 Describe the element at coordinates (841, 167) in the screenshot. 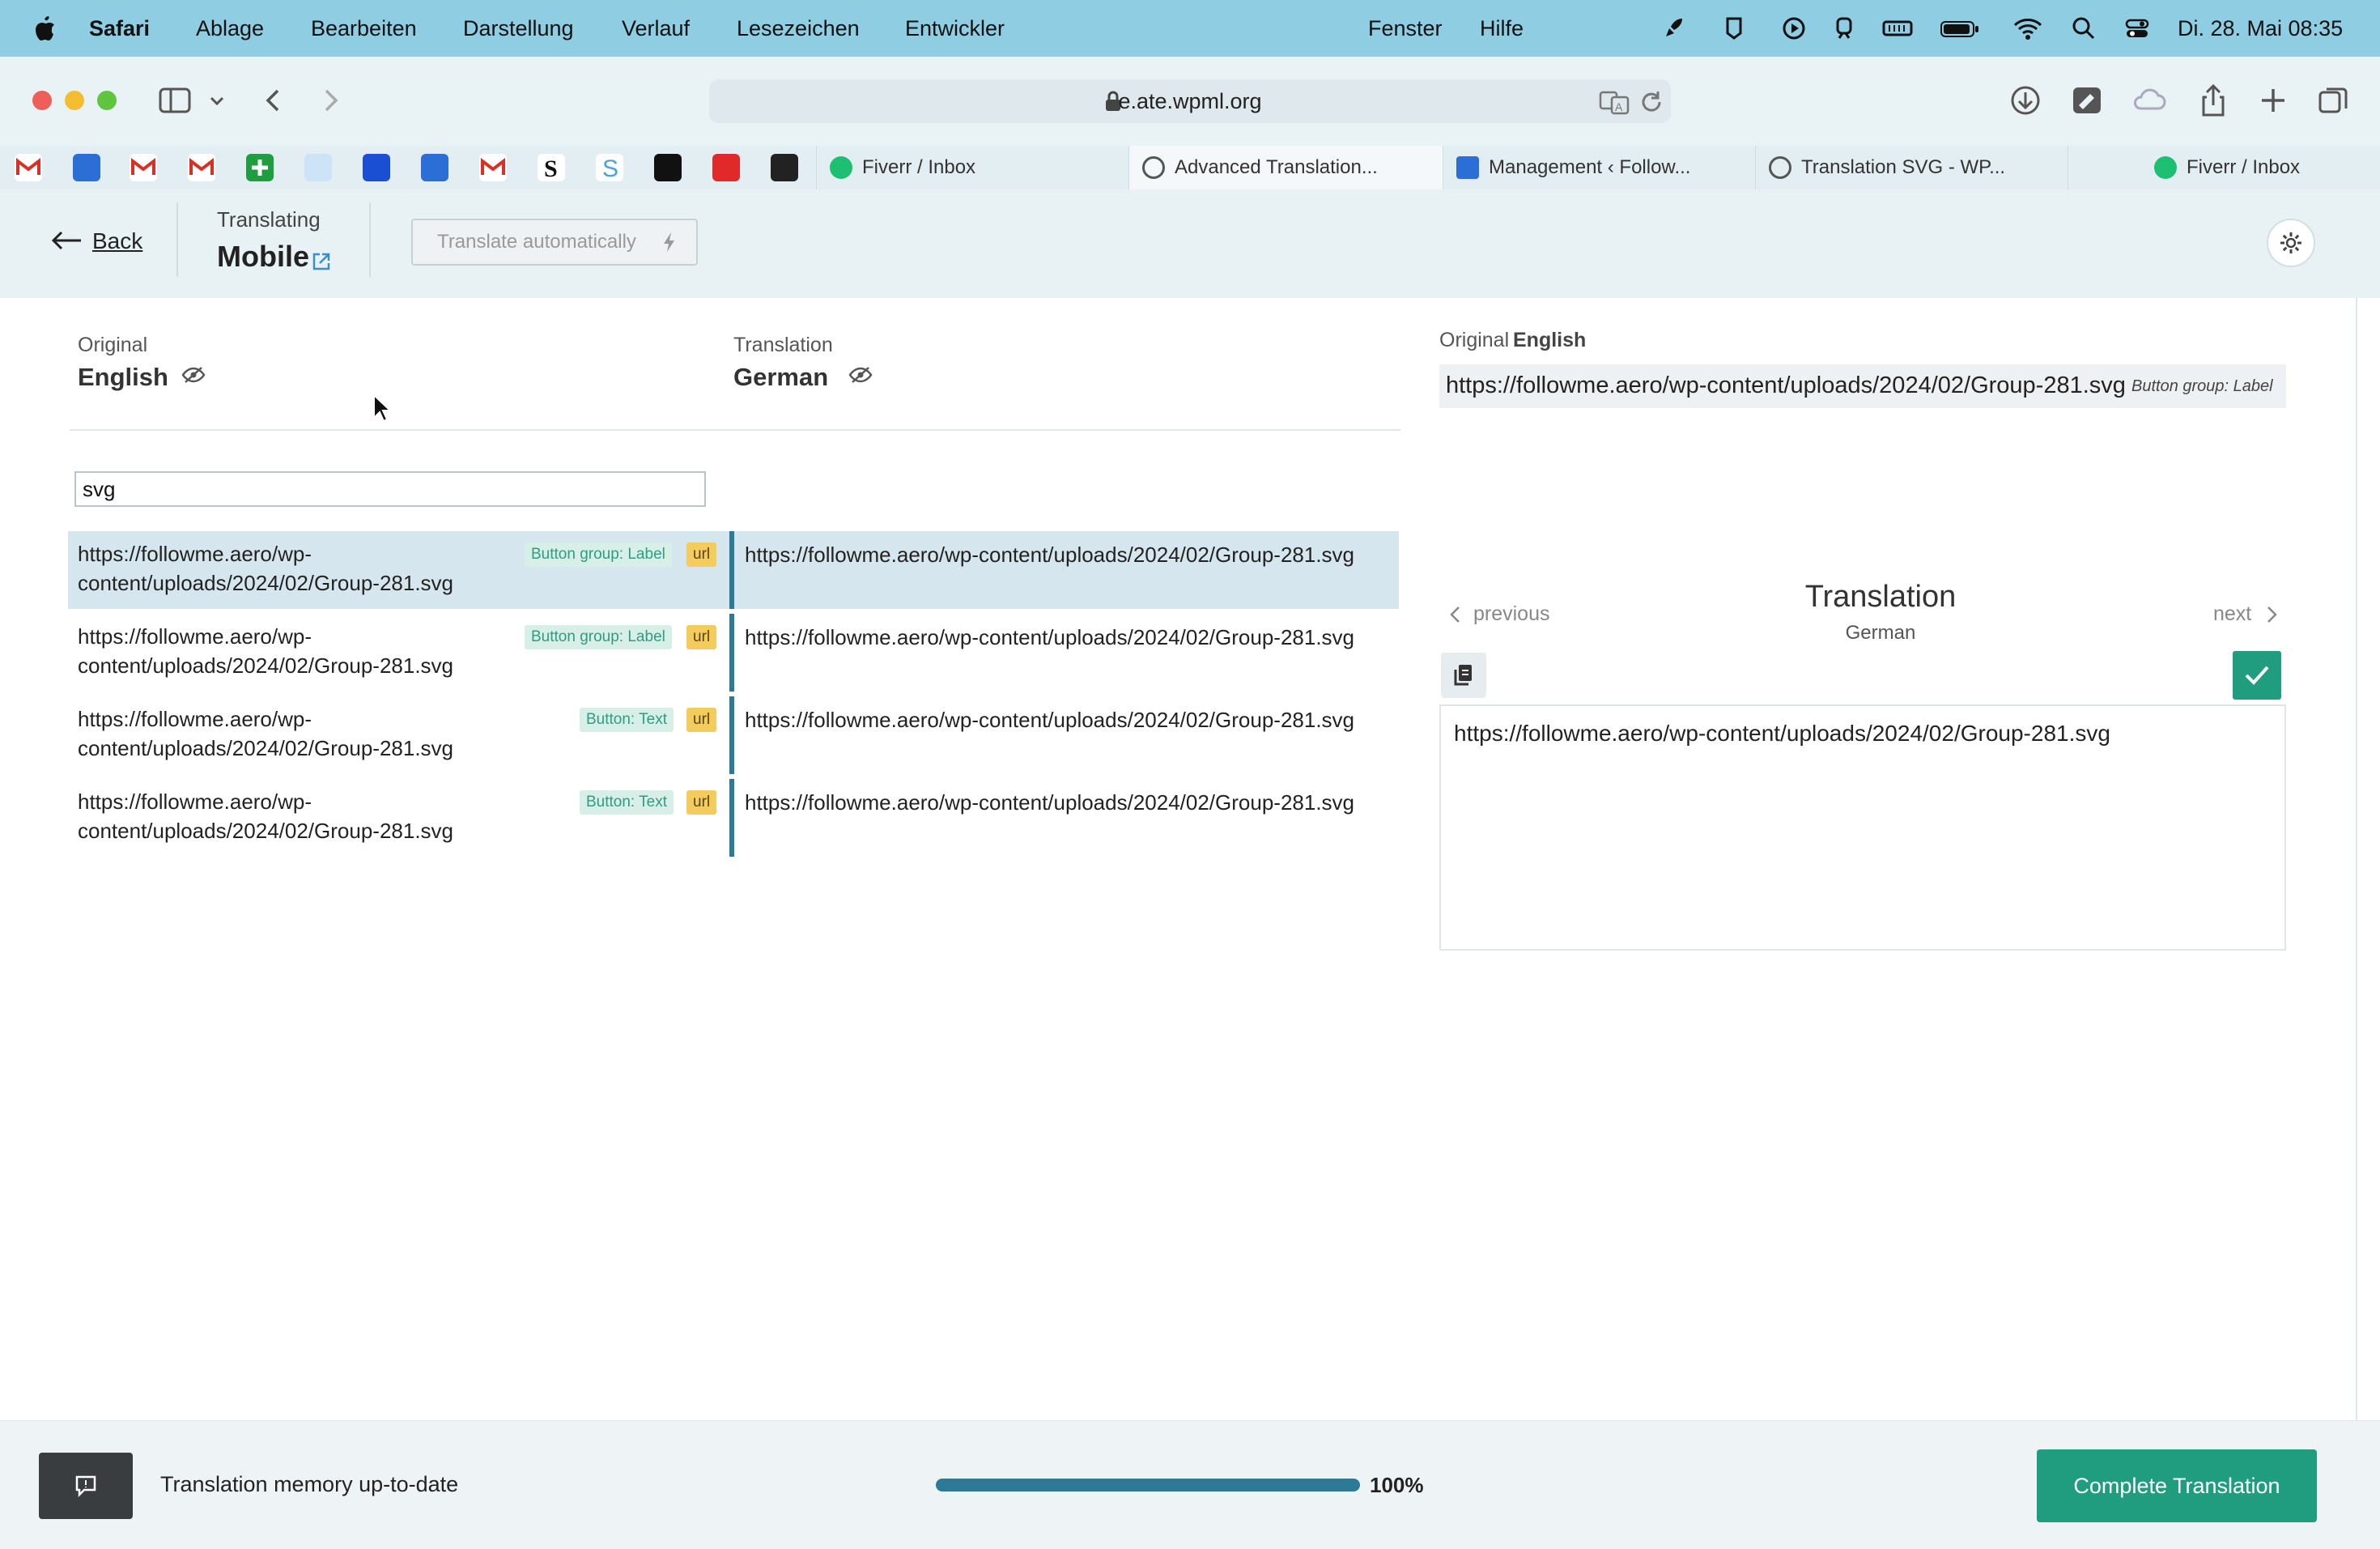

I see `fiverr-icon` at that location.